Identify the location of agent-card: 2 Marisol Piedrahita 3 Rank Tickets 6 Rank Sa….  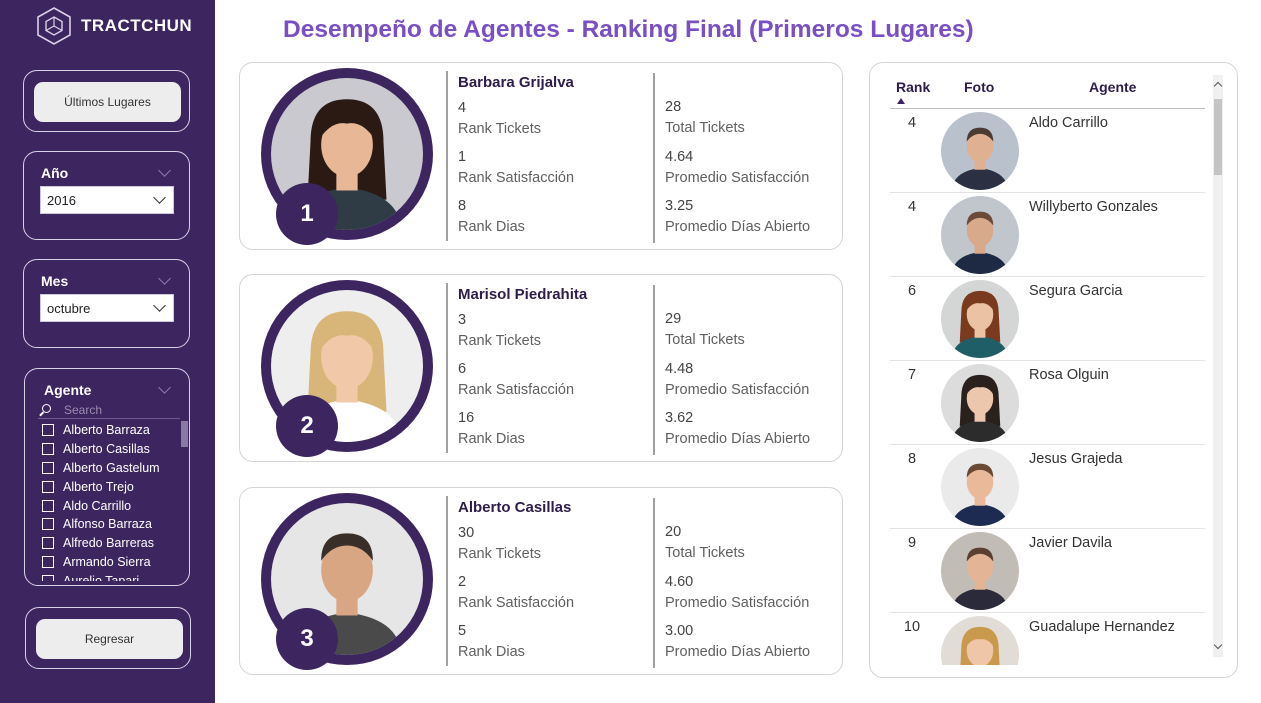
(541, 368).